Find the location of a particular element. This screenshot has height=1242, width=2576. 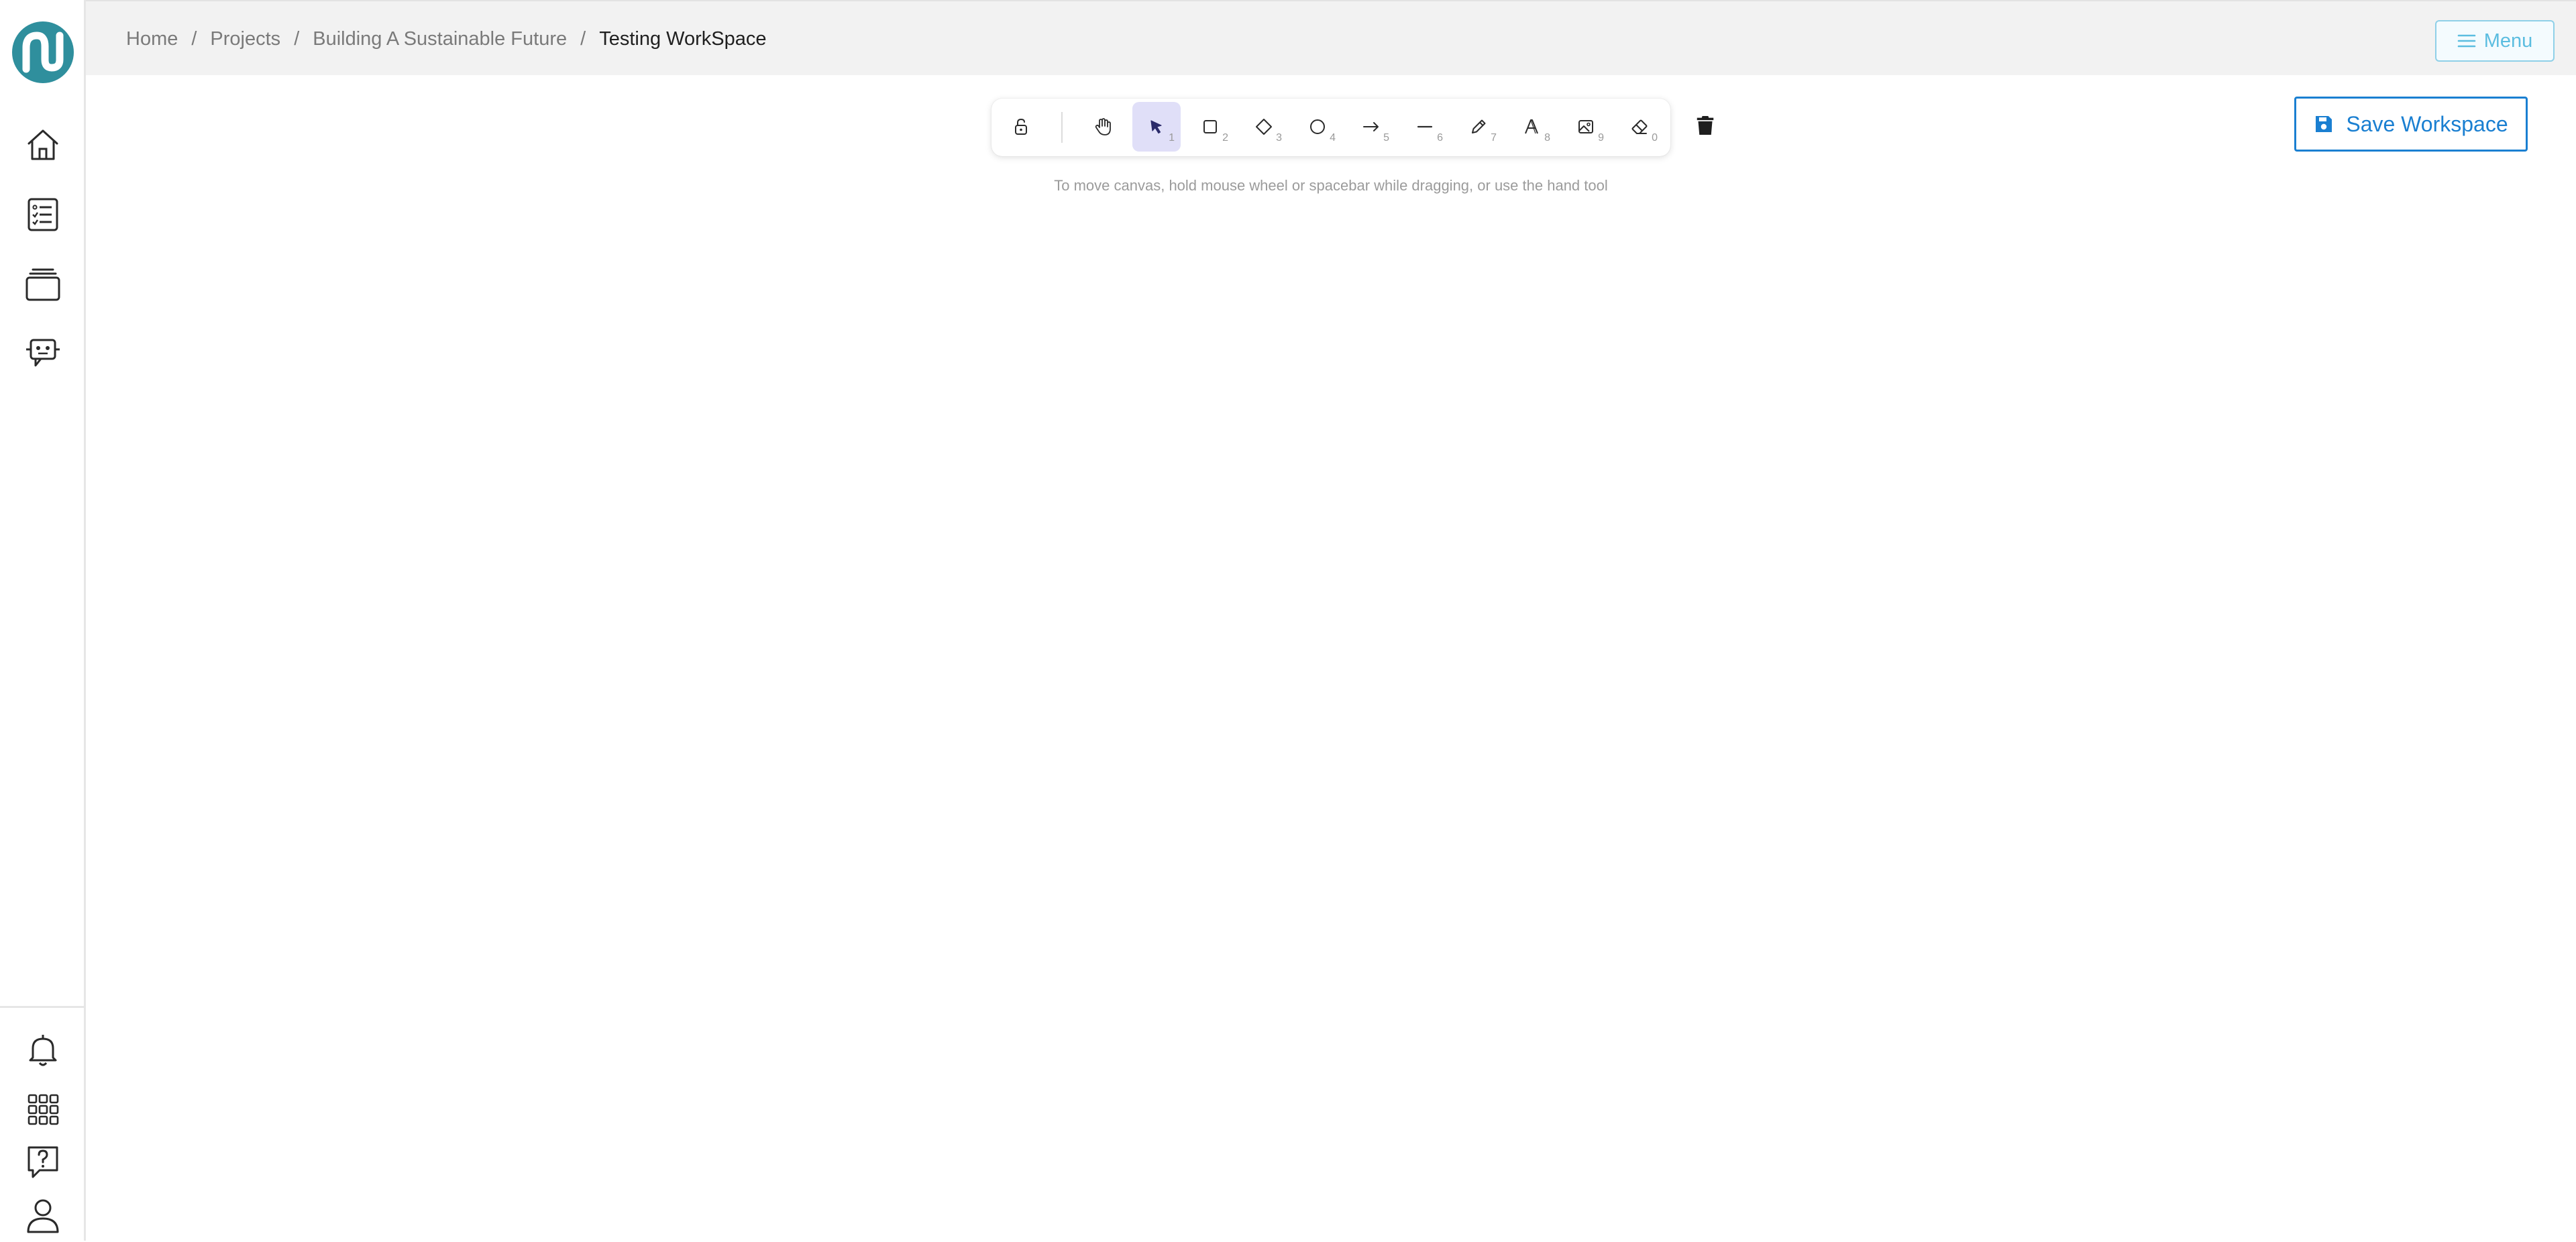

line-icon is located at coordinates (1425, 126).